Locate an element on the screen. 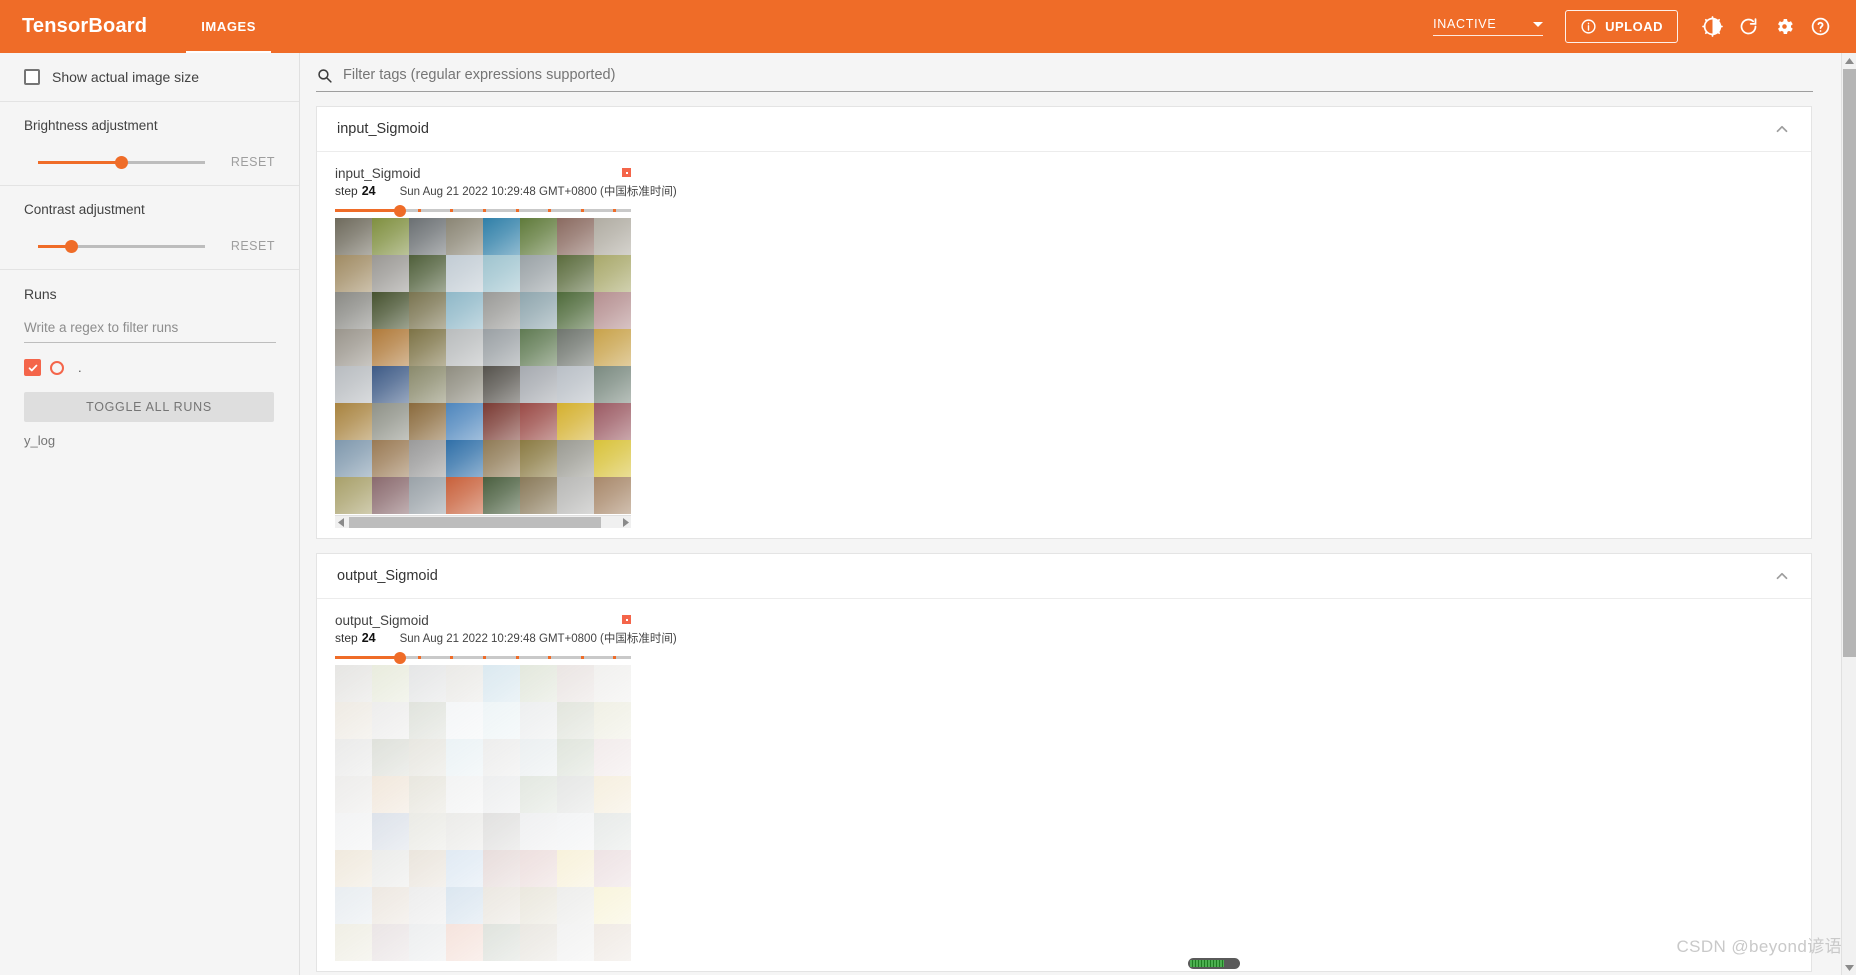  tag-card-header: output_Sigmoid is located at coordinates (1064, 576).